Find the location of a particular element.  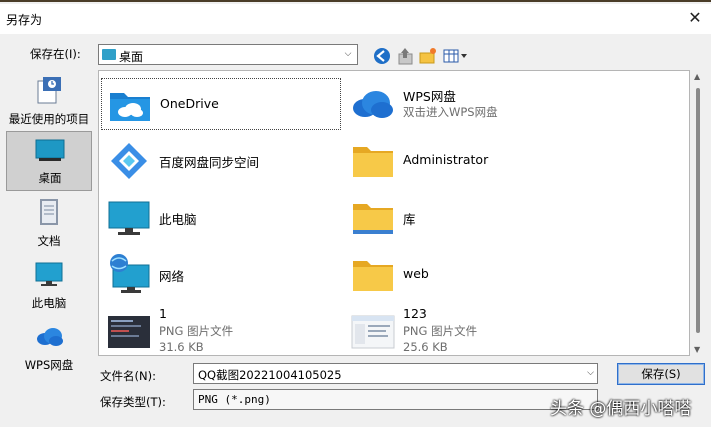

documents-icon is located at coordinates (49, 212).